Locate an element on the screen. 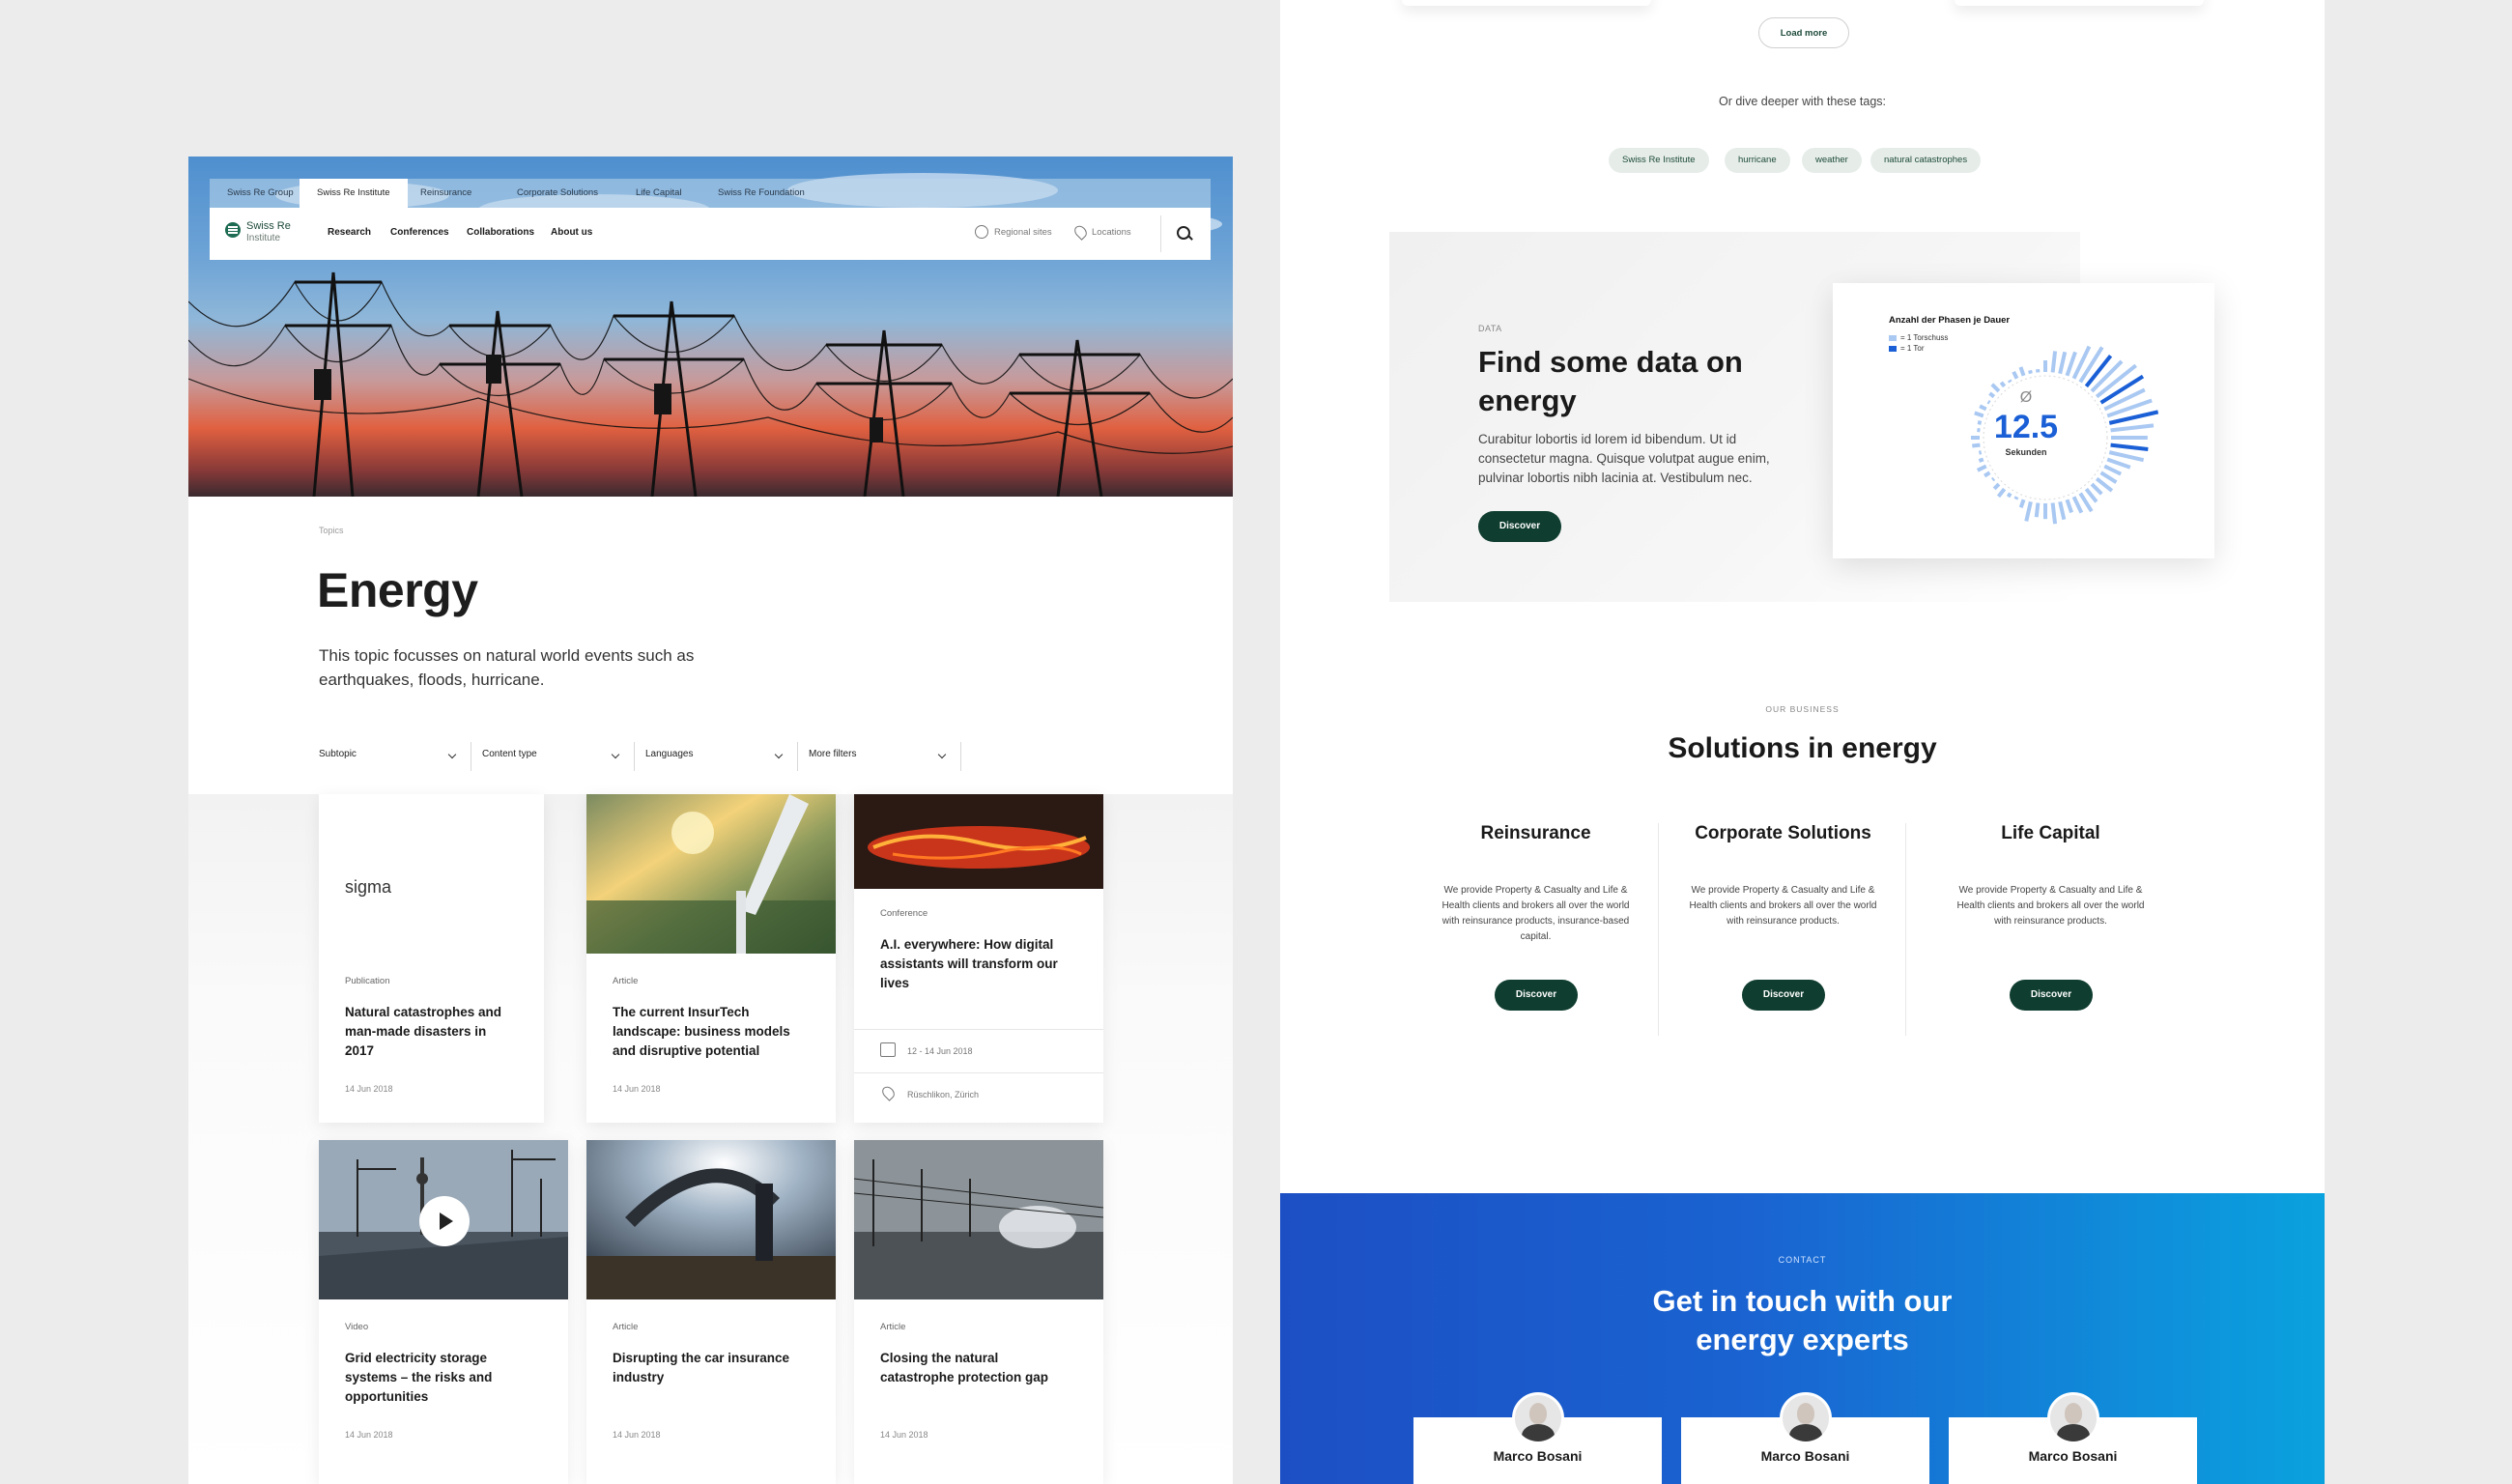  tags-heading: Or dive deeper with these tags: is located at coordinates (1802, 102).